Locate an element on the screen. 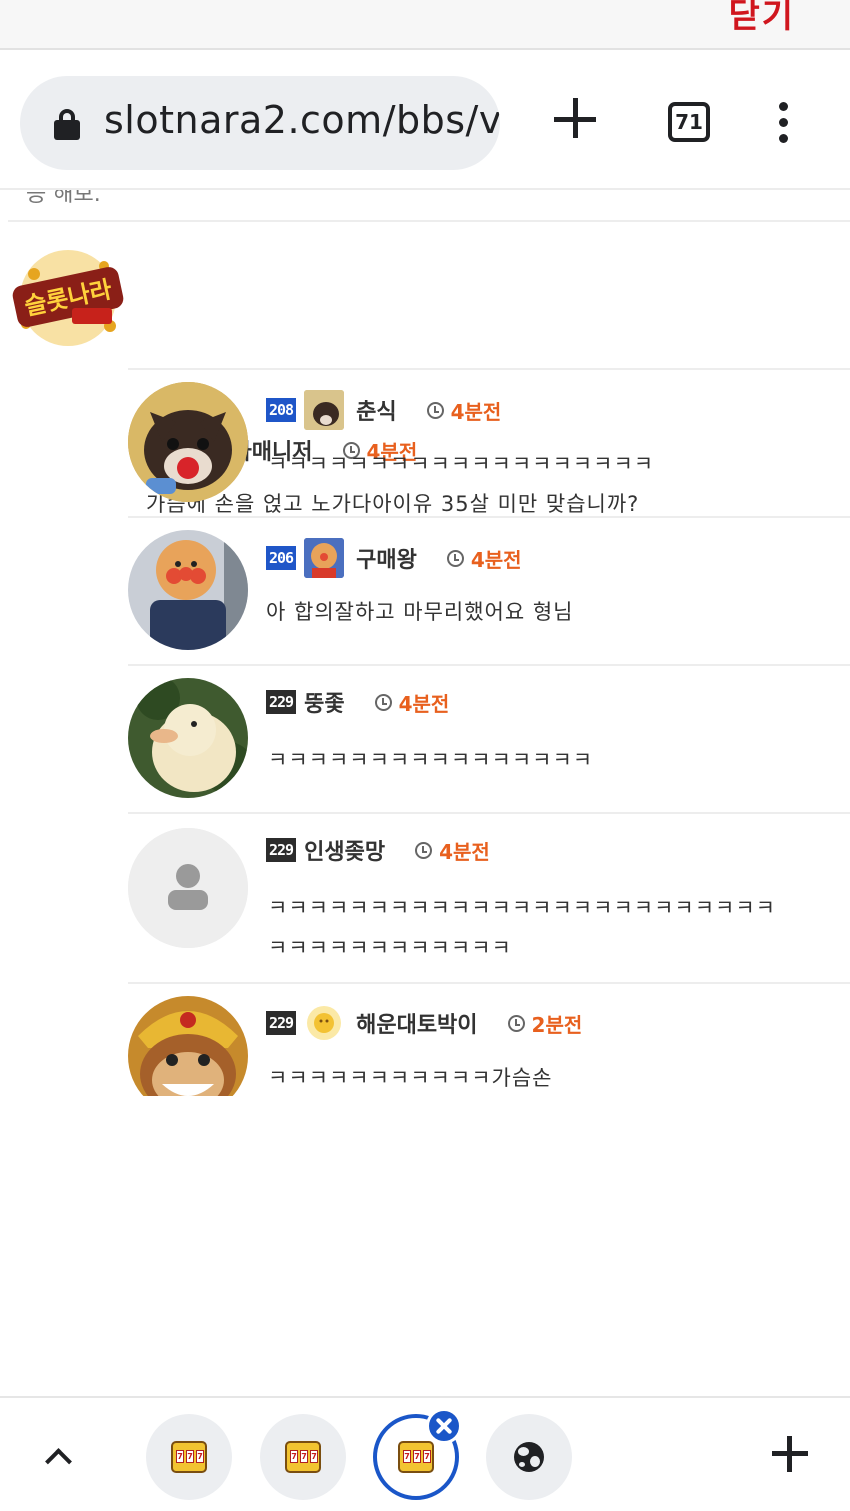 The height and width of the screenshot is (1511, 850). more-vert-icon is located at coordinates (783, 124).